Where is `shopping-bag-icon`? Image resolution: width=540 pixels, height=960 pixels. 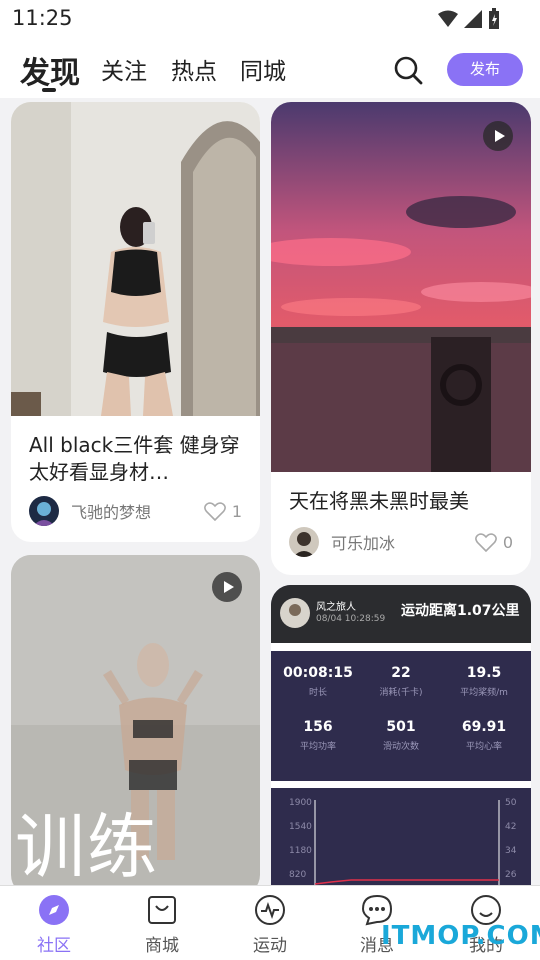
shopping-bag-icon is located at coordinates (162, 910).